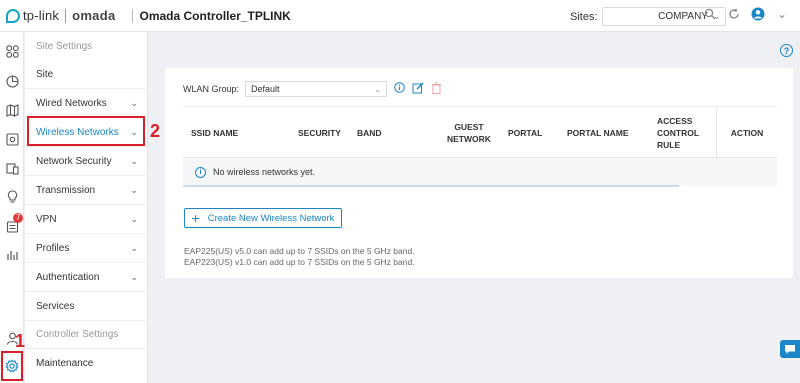 Image resolution: width=800 pixels, height=383 pixels. I want to click on logs-badge: 7, so click(18, 218).